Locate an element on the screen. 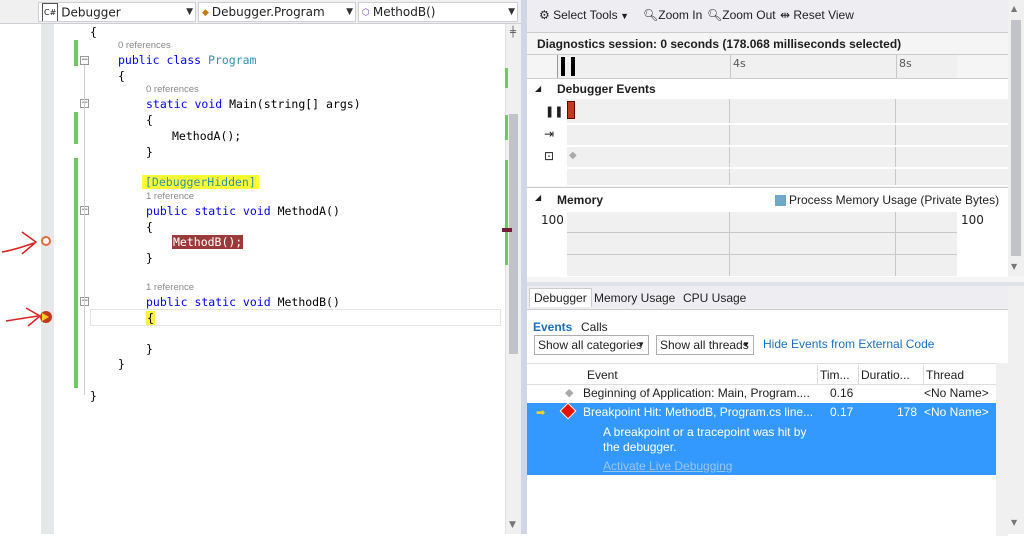 This screenshot has height=536, width=1024. method-dropdown: ⬡ MethodB() ▼ is located at coordinates (438, 12).